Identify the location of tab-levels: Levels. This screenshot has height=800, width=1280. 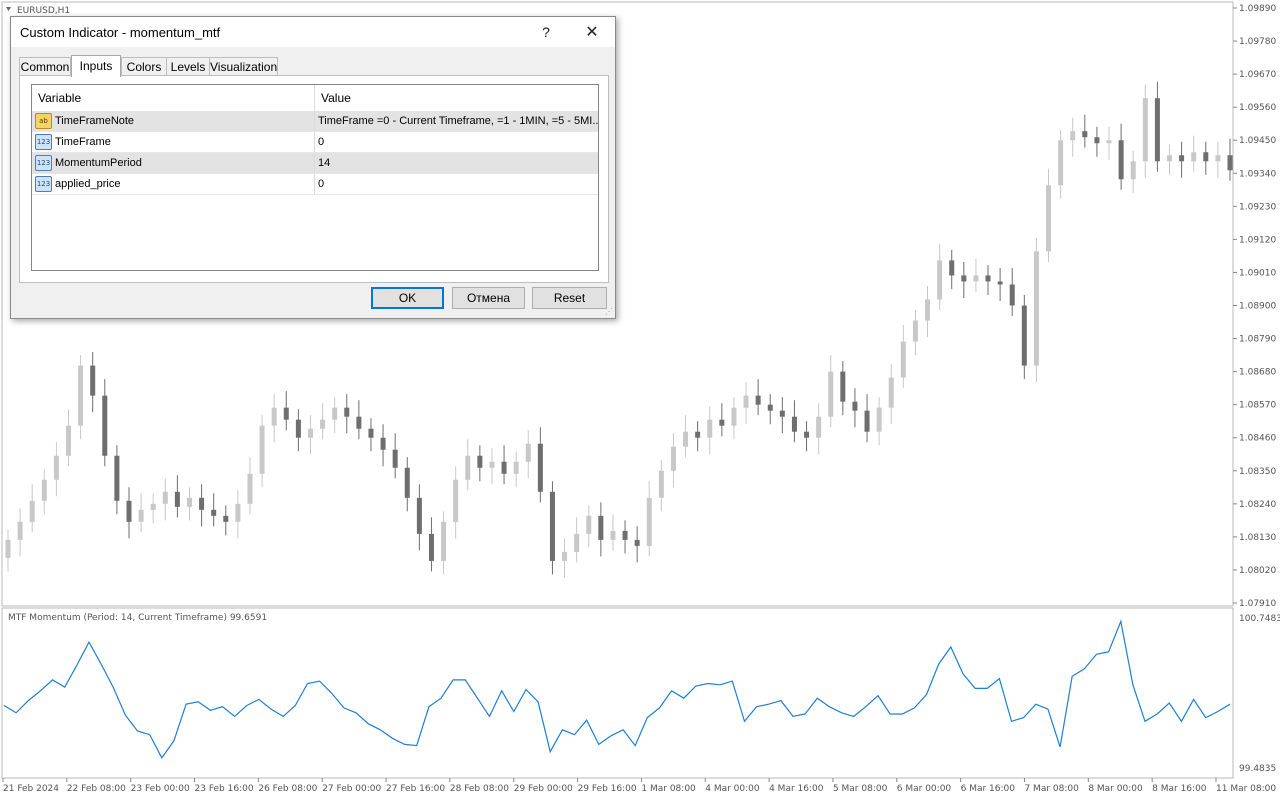
(188, 66).